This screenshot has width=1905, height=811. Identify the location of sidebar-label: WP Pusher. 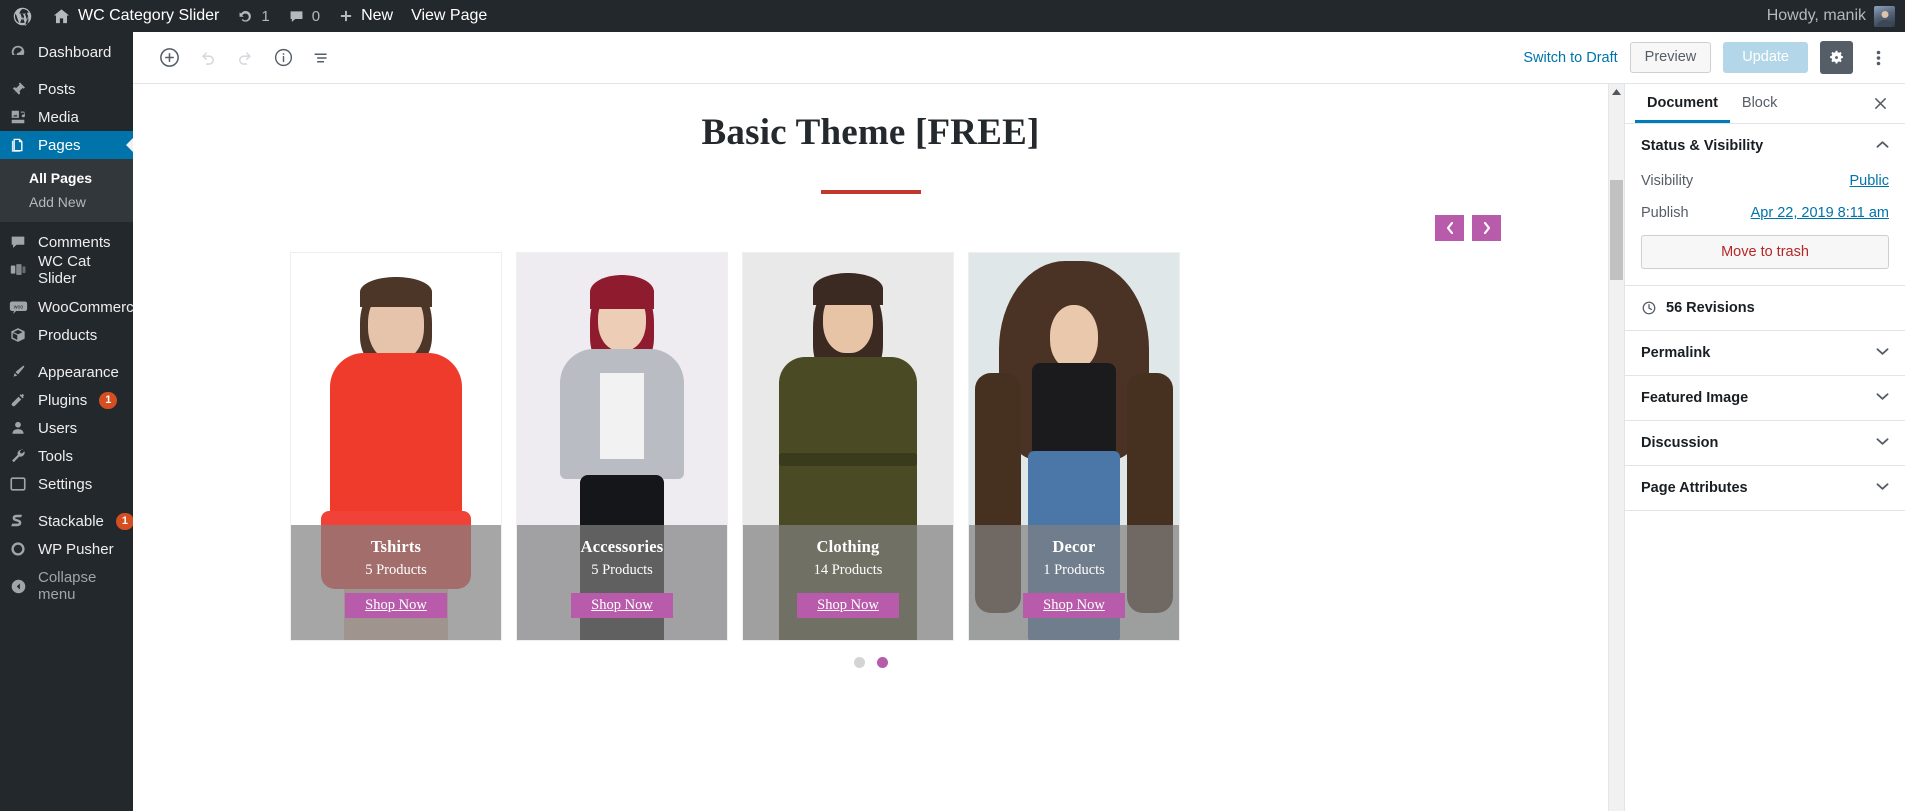
(76, 549).